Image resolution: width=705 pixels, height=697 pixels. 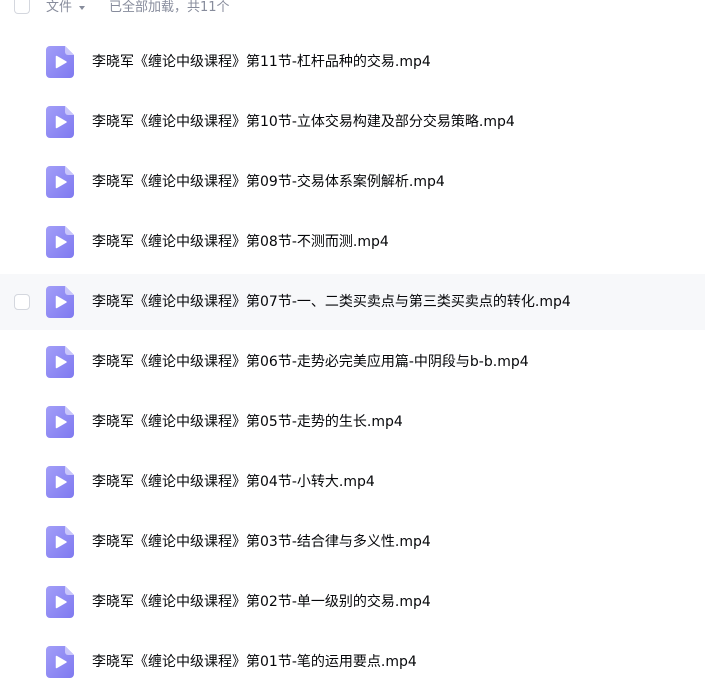 I want to click on file-row: 李晓军《缠论中级课程》第03节-结合律与多义性.mp4, so click(x=352, y=542).